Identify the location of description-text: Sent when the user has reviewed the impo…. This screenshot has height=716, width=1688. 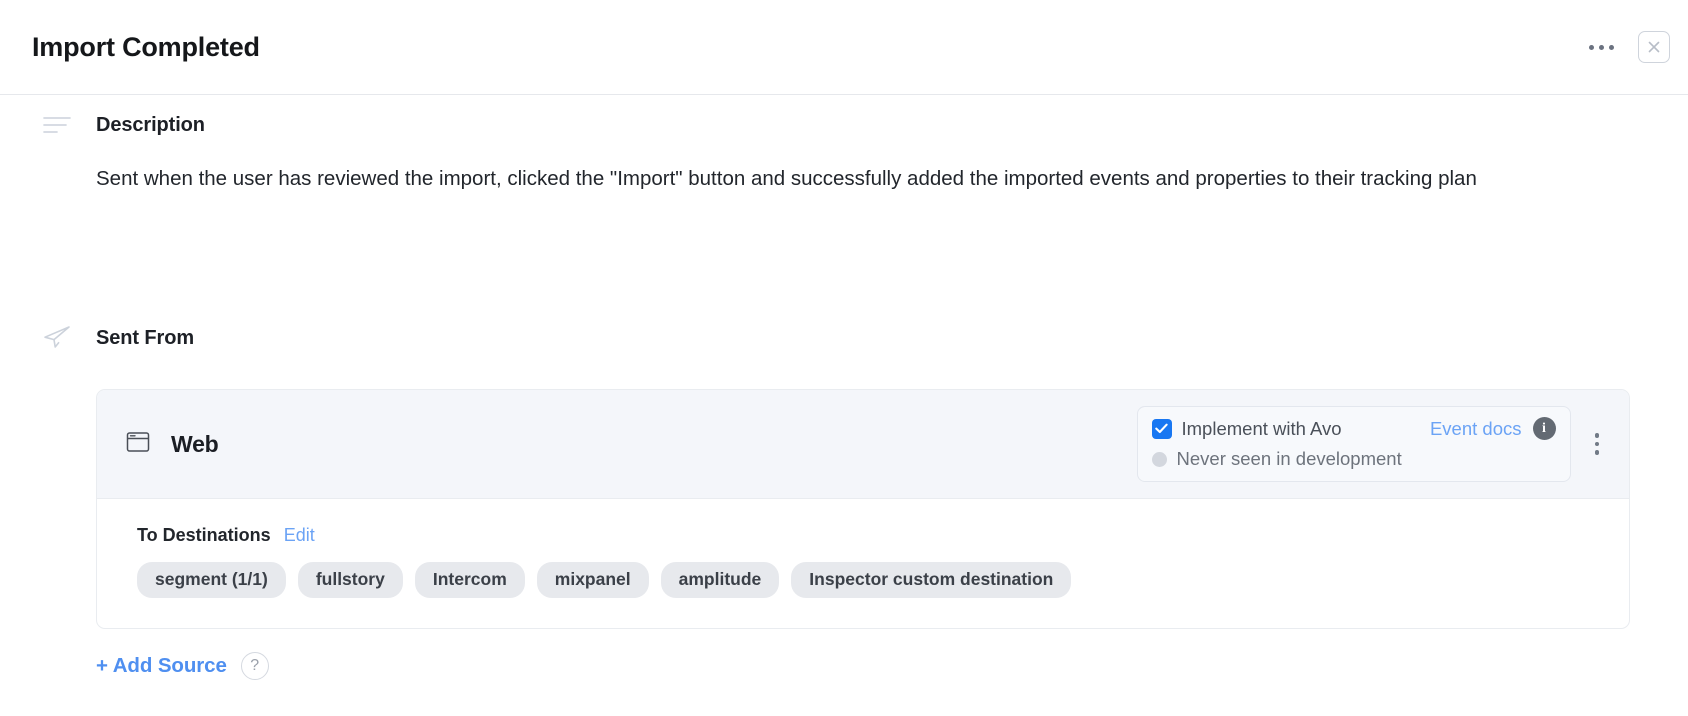
(786, 178).